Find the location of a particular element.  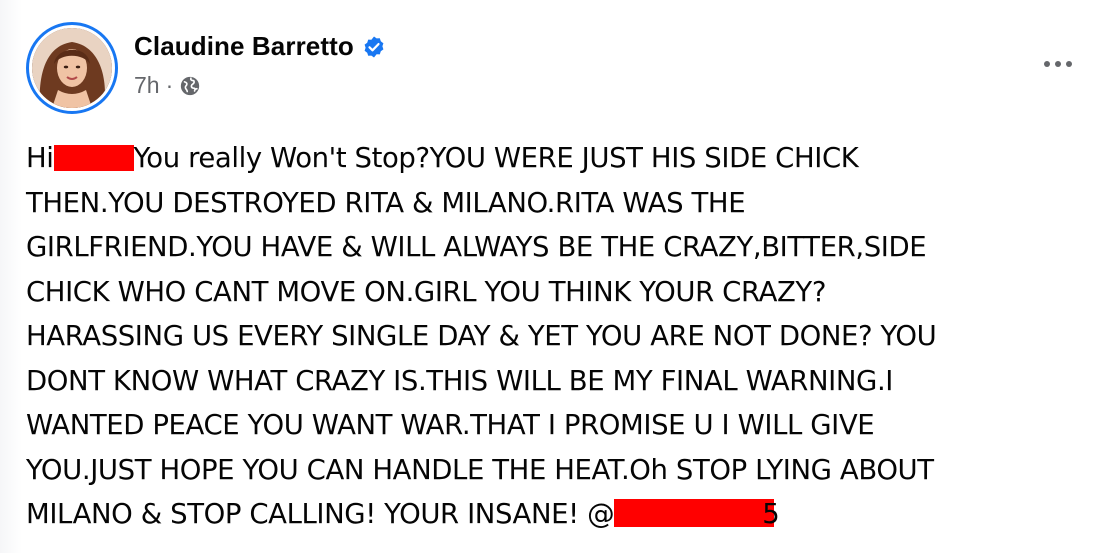

post-text-segment: MILANO & STOP CALLING! YOUR INSANE! @ is located at coordinates (320, 514).